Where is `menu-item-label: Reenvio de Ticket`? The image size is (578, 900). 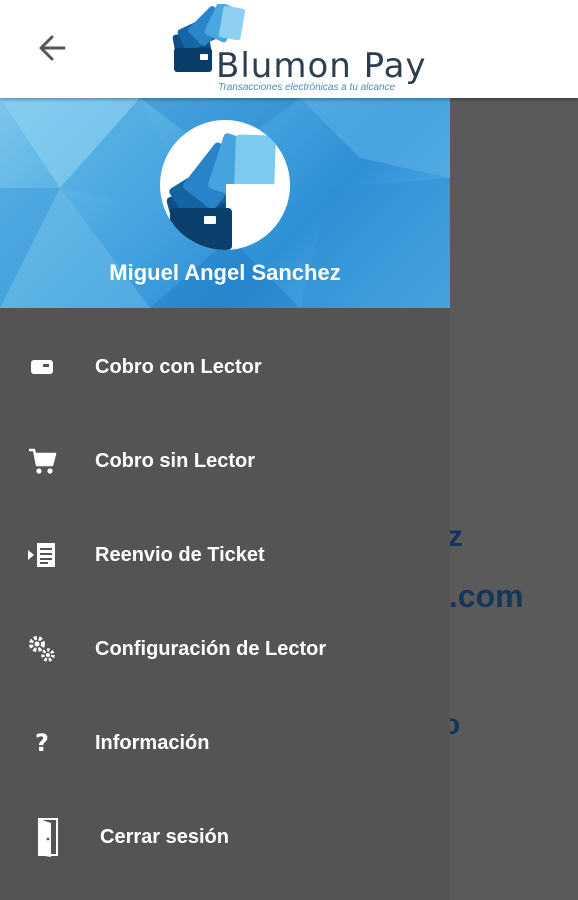
menu-item-label: Reenvio de Ticket is located at coordinates (180, 554).